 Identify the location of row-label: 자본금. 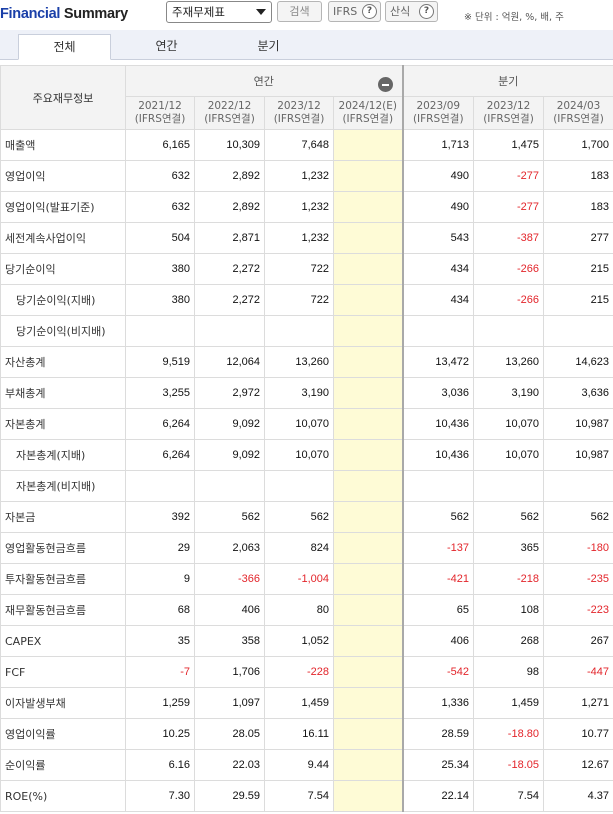
(63, 517).